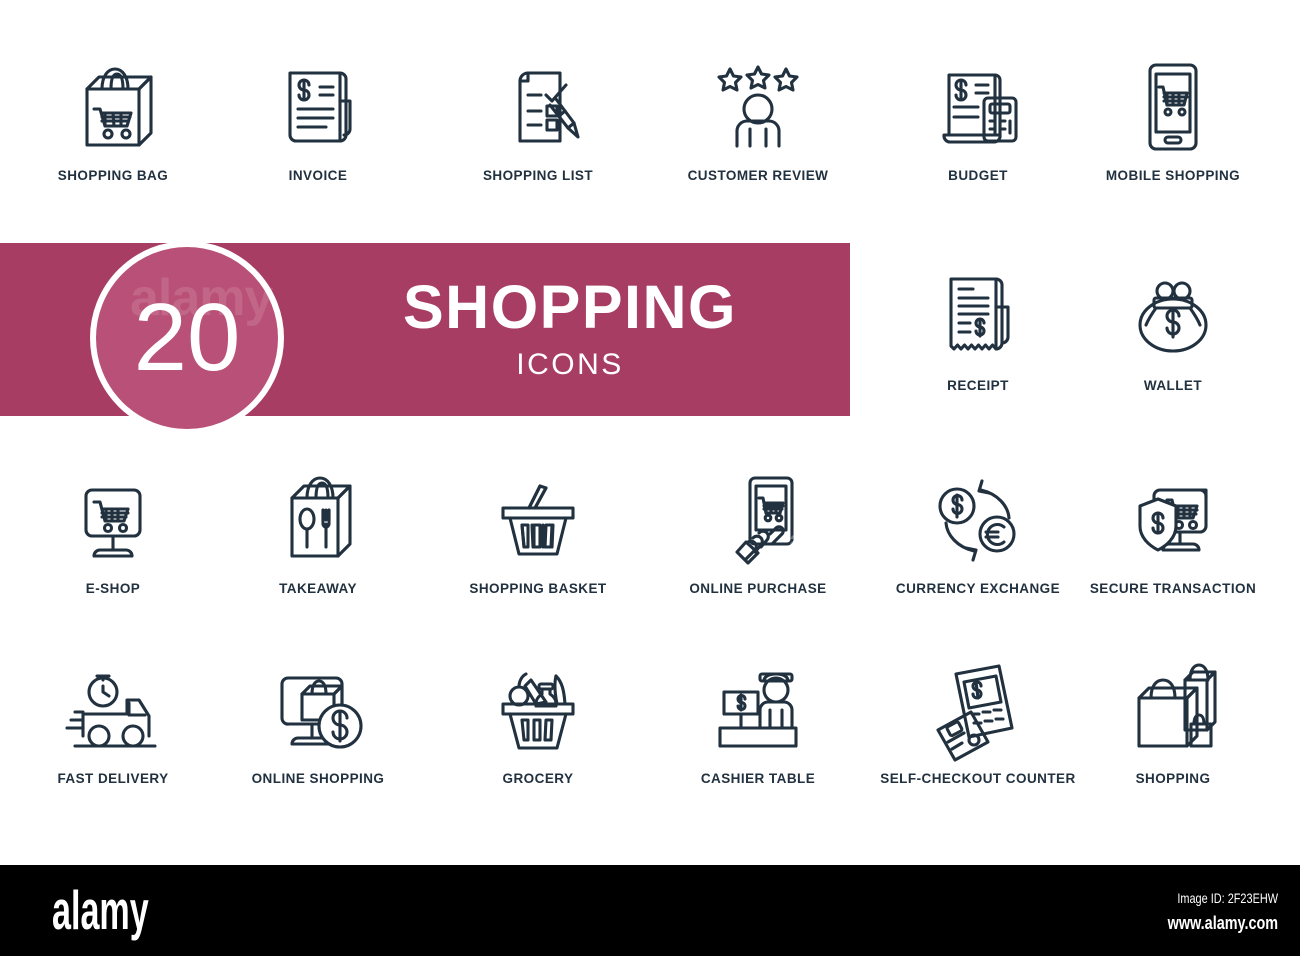 Image resolution: width=1300 pixels, height=956 pixels. What do you see at coordinates (538, 520) in the screenshot?
I see `shopping-basket-icon` at bounding box center [538, 520].